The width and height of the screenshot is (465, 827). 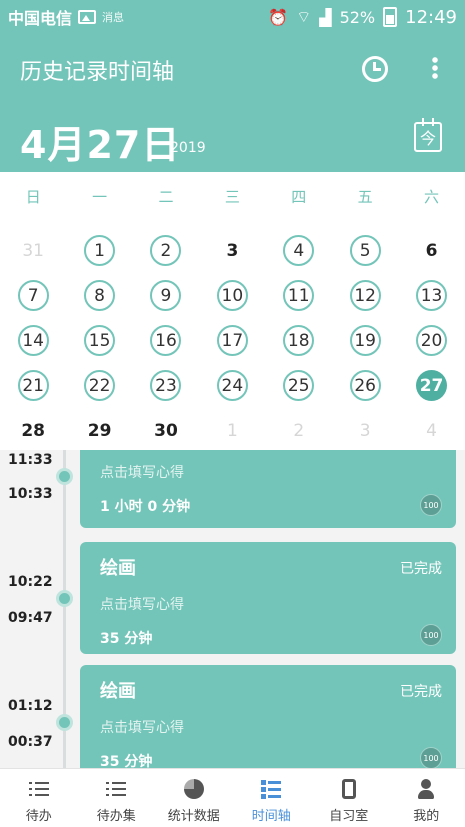 I want to click on day-number: 11, so click(x=299, y=295).